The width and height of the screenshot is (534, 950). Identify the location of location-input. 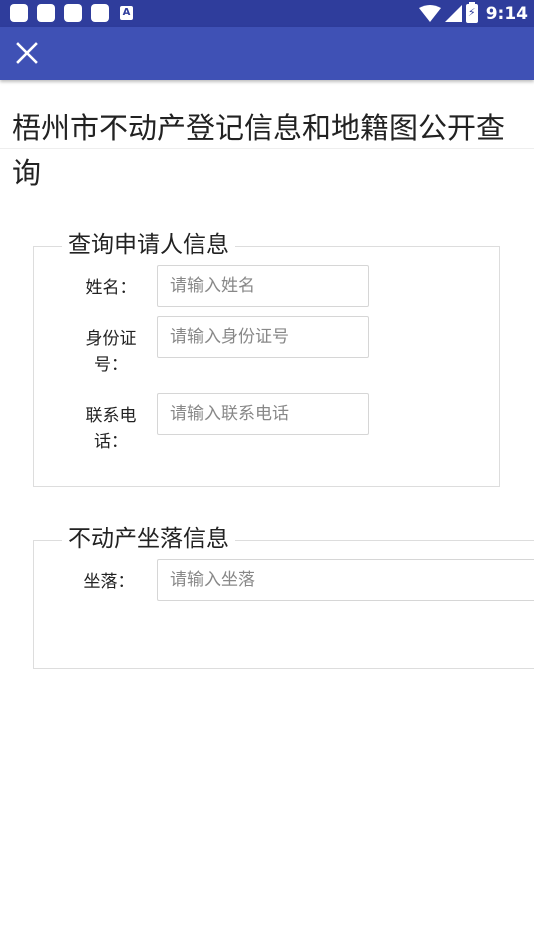
(345, 580).